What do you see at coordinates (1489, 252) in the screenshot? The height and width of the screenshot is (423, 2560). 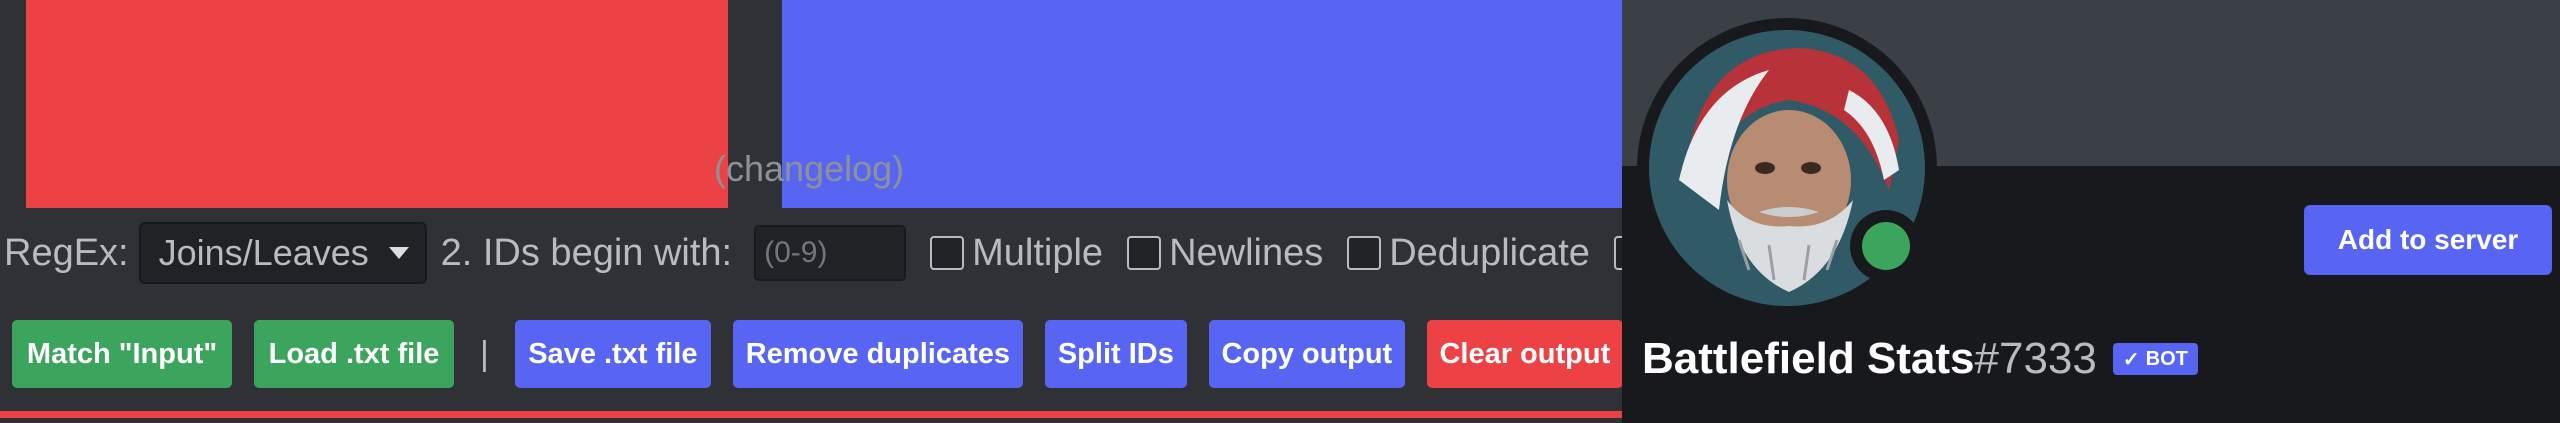 I see `checkbox-label: Deduplicate` at bounding box center [1489, 252].